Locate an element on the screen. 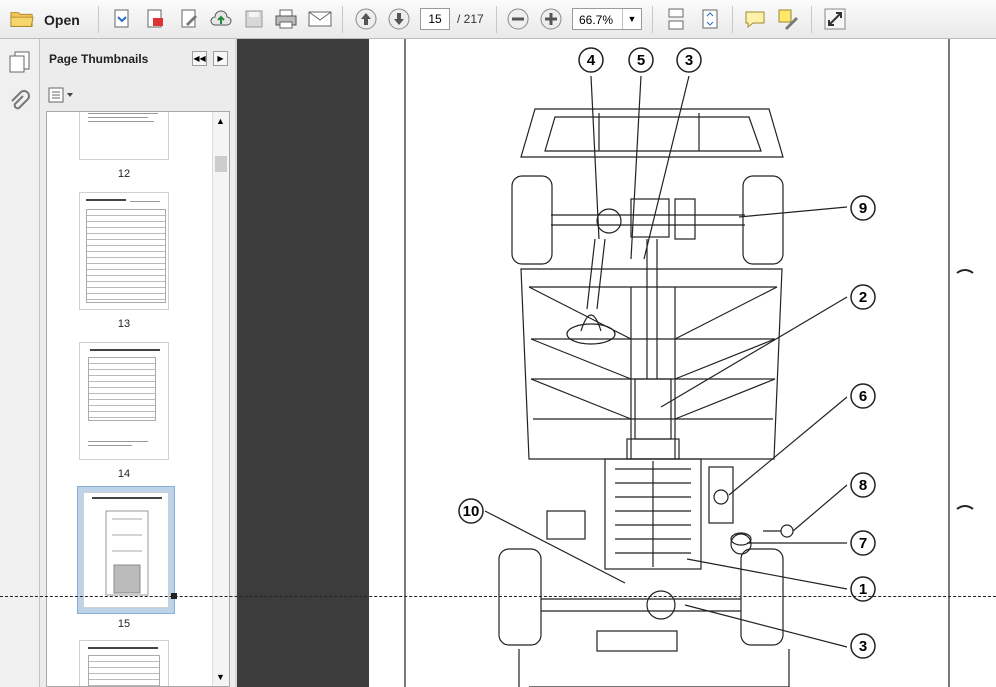 This screenshot has height=687, width=996. navigation-rail is located at coordinates (20, 363).